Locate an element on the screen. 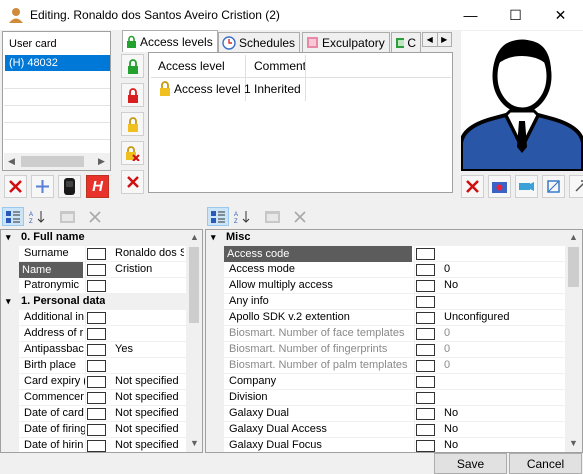 This screenshot has width=583, height=474. property-value: Ronaldo dos S is located at coordinates (149, 253).